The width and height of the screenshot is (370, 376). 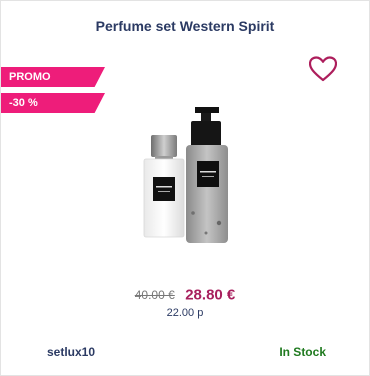 I want to click on promo-badge: PROMO, so click(x=53, y=77).